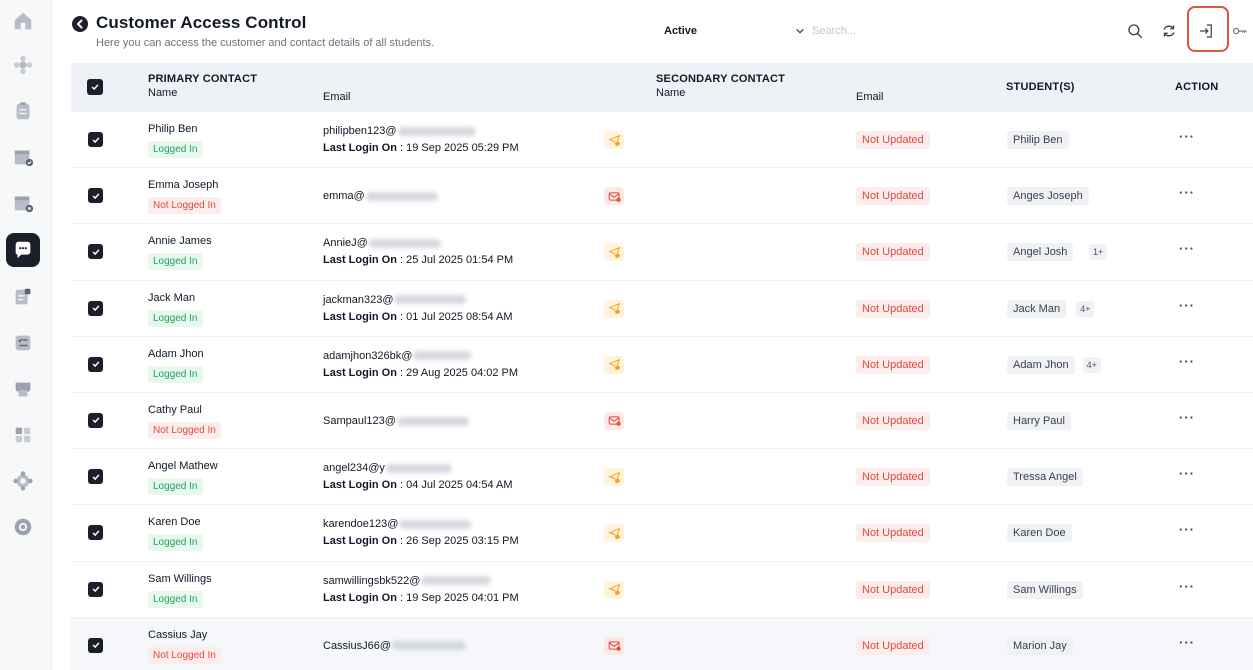 The width and height of the screenshot is (1253, 670). Describe the element at coordinates (1169, 31) in the screenshot. I see `refresh-icon` at that location.